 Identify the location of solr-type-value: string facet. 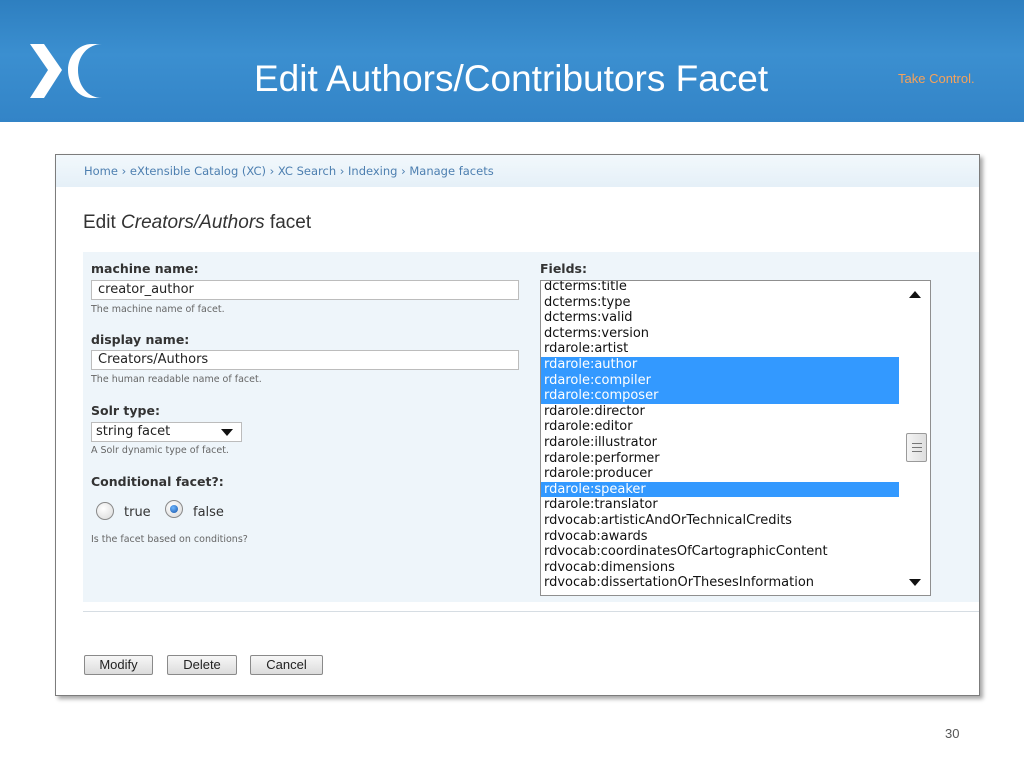
(133, 431).